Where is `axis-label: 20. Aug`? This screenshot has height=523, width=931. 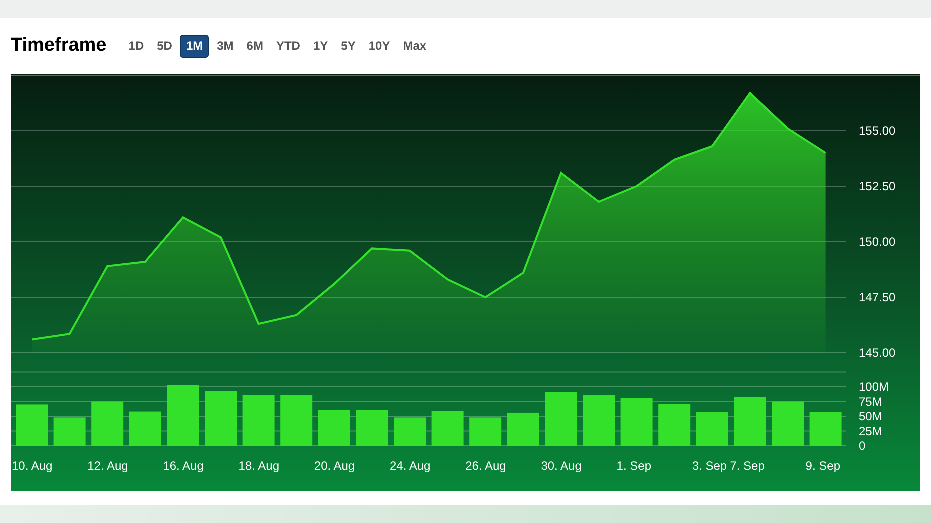
axis-label: 20. Aug is located at coordinates (335, 466).